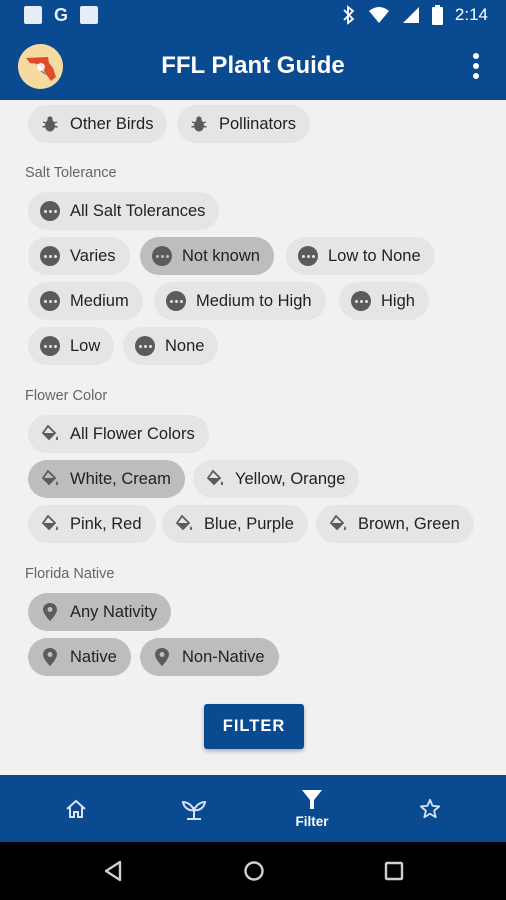 The width and height of the screenshot is (506, 900). Describe the element at coordinates (258, 123) in the screenshot. I see `chip-label: Pollinators` at that location.